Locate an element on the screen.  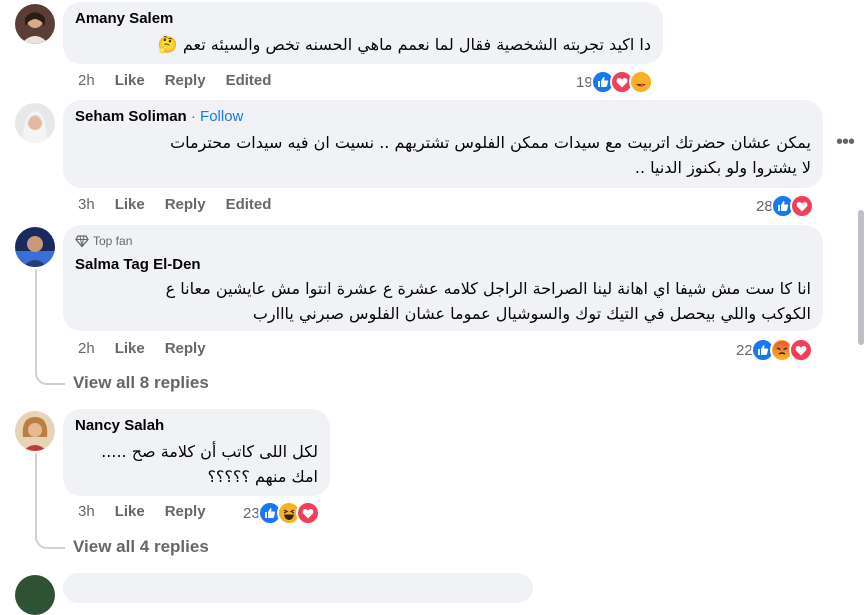
next-comment-bubble is located at coordinates (298, 588).